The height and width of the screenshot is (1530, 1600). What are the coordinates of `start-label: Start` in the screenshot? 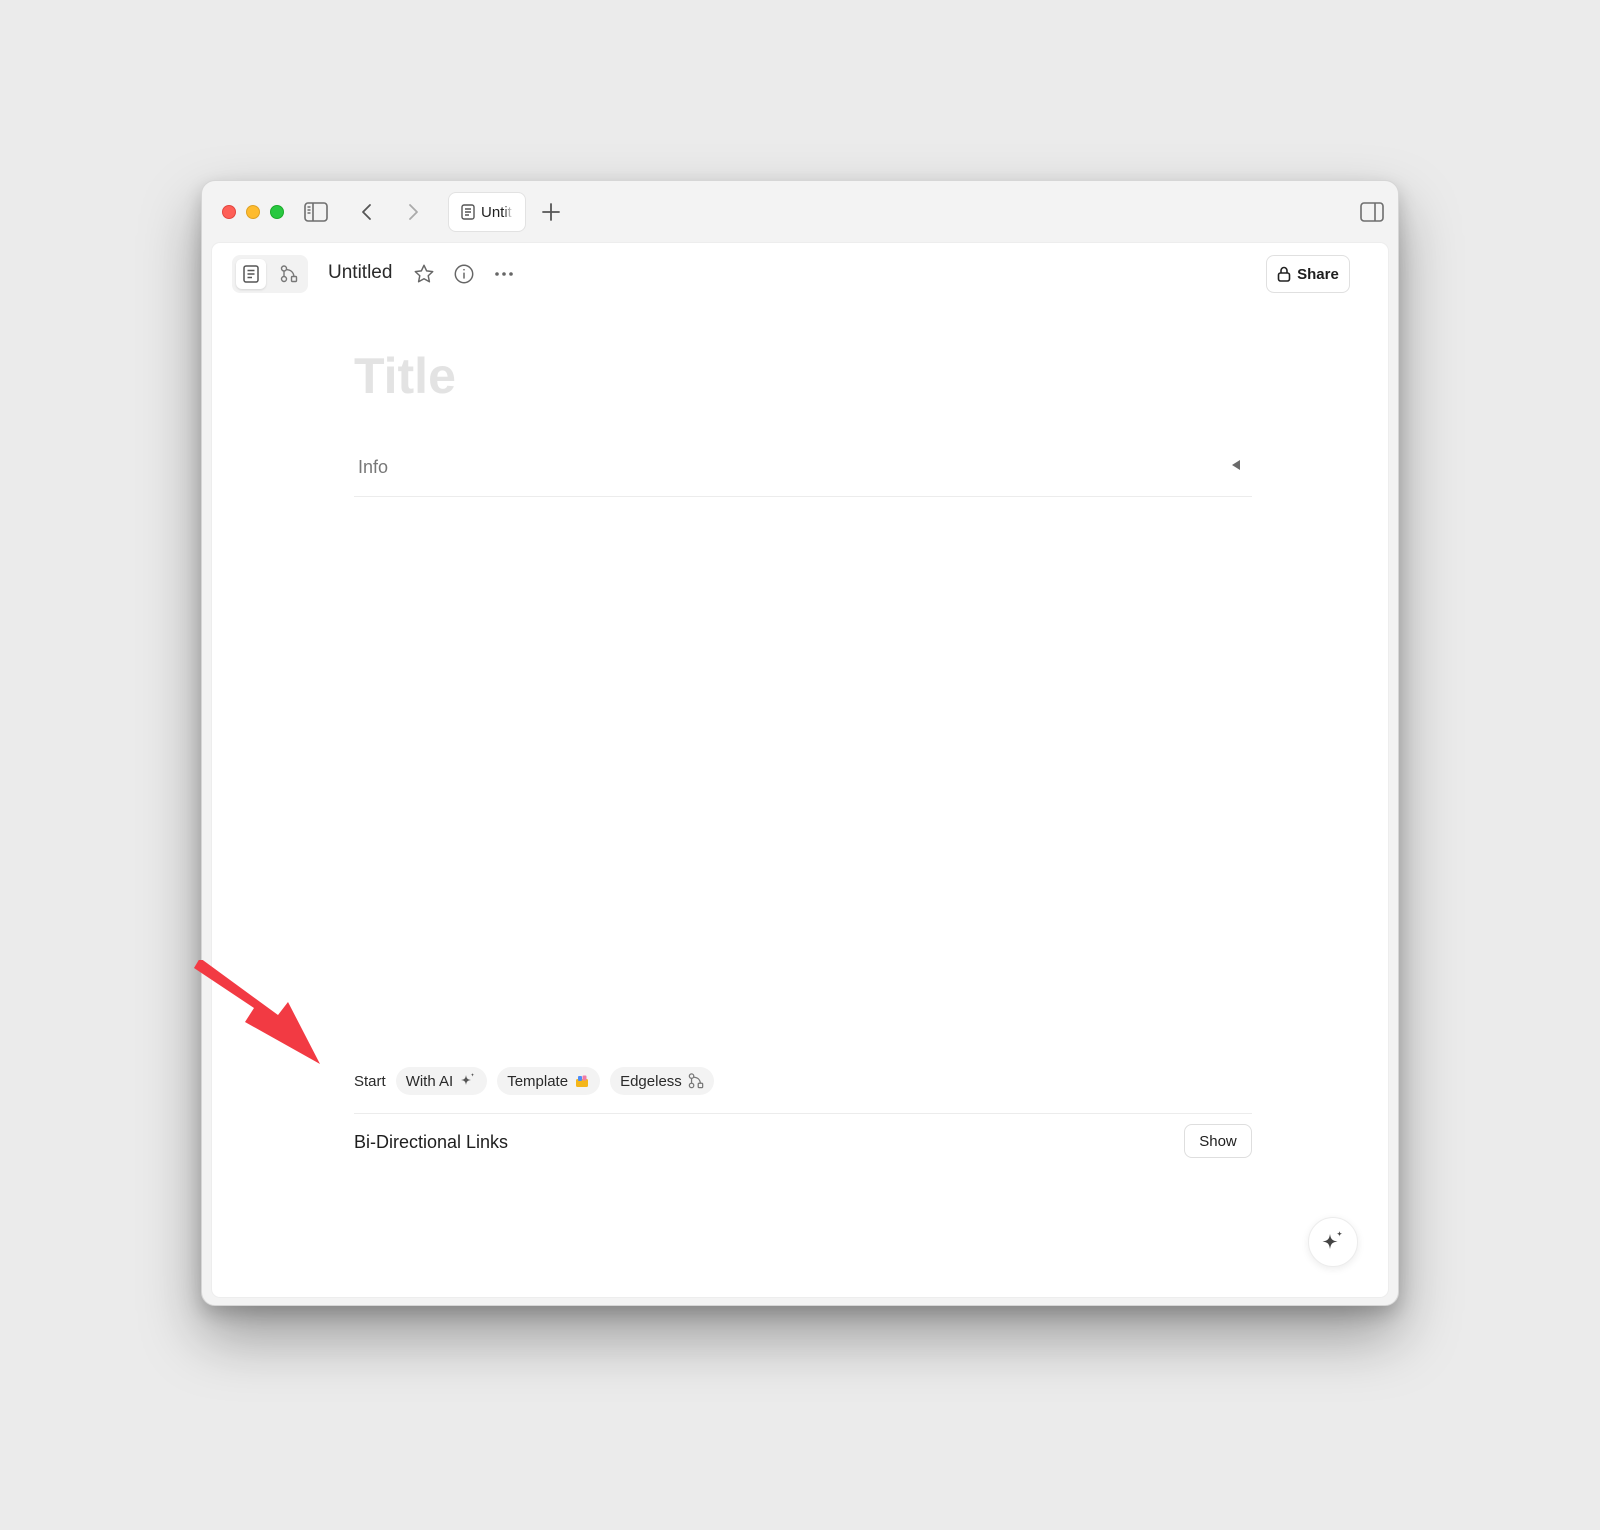 It's located at (370, 1081).